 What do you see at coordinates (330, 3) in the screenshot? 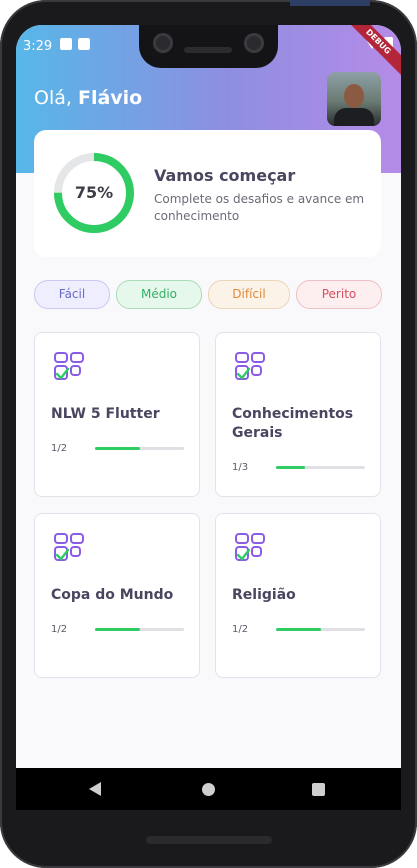
I see `top-strip` at bounding box center [330, 3].